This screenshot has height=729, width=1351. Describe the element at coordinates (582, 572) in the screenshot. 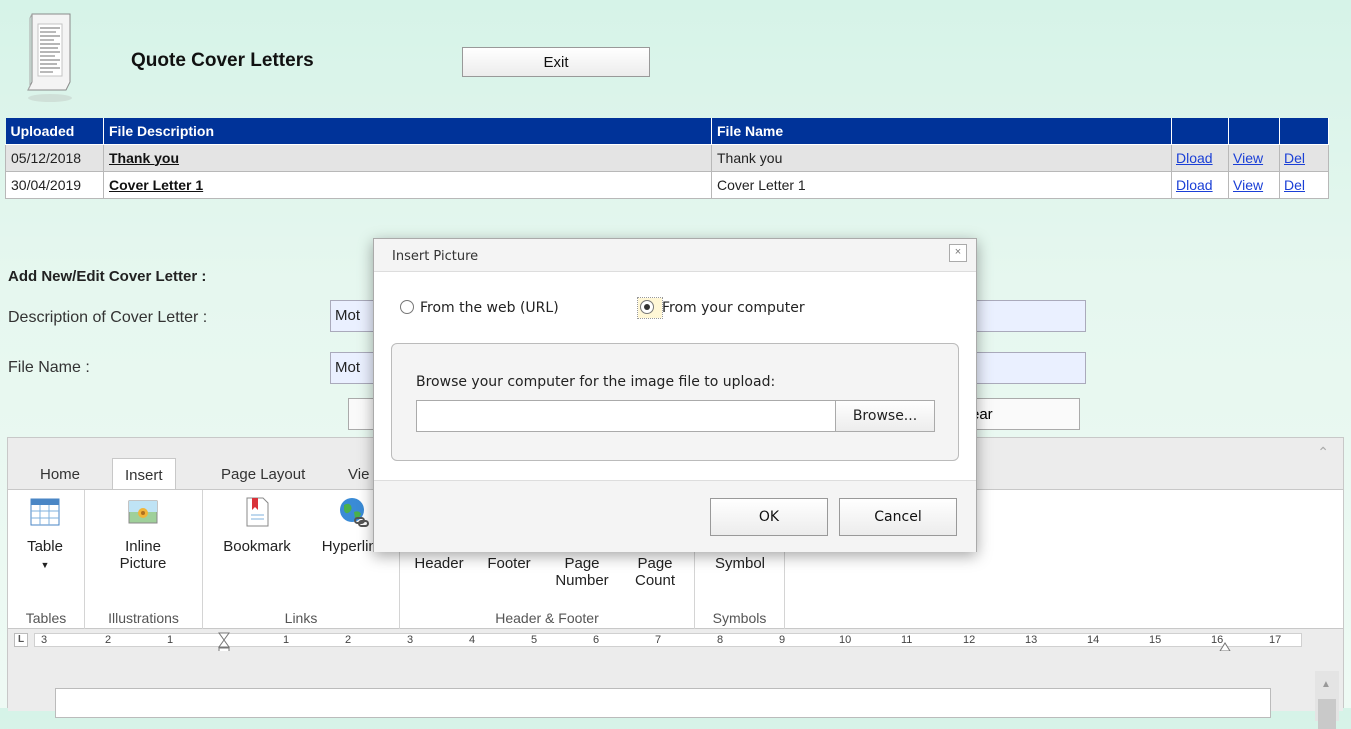

I see `page-number-button: Page Number` at that location.